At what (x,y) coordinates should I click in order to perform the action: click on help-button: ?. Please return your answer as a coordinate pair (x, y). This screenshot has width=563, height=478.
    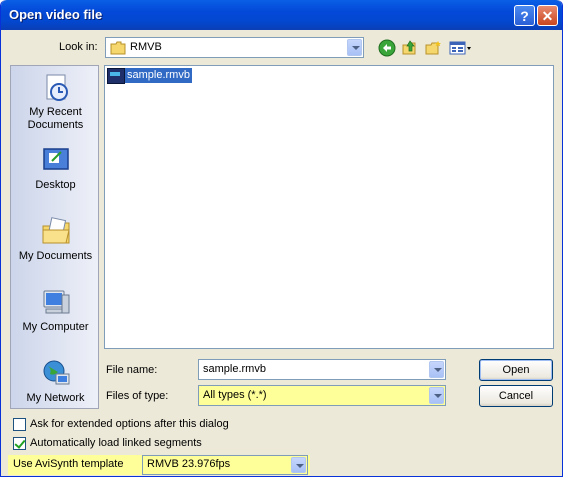
    Looking at the image, I should click on (524, 15).